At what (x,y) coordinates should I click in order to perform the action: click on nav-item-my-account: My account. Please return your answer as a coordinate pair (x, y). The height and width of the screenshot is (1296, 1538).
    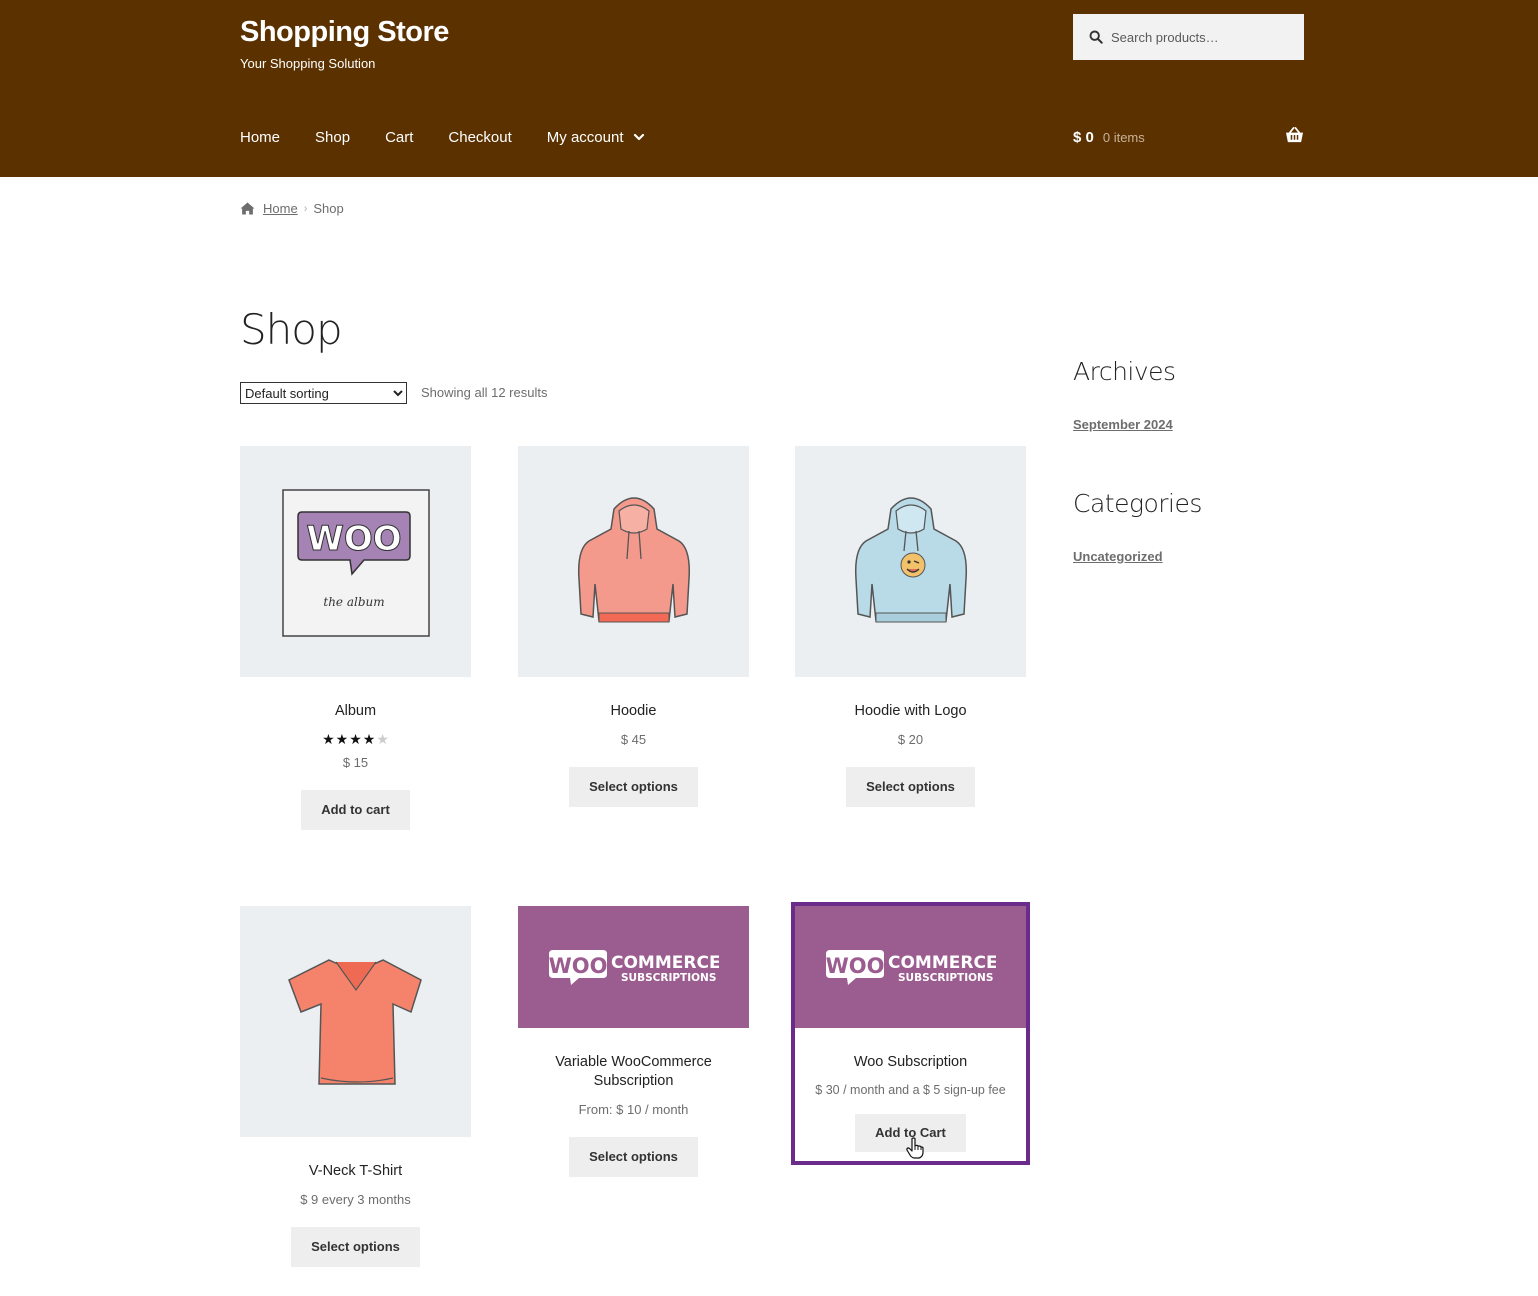
    Looking at the image, I should click on (596, 137).